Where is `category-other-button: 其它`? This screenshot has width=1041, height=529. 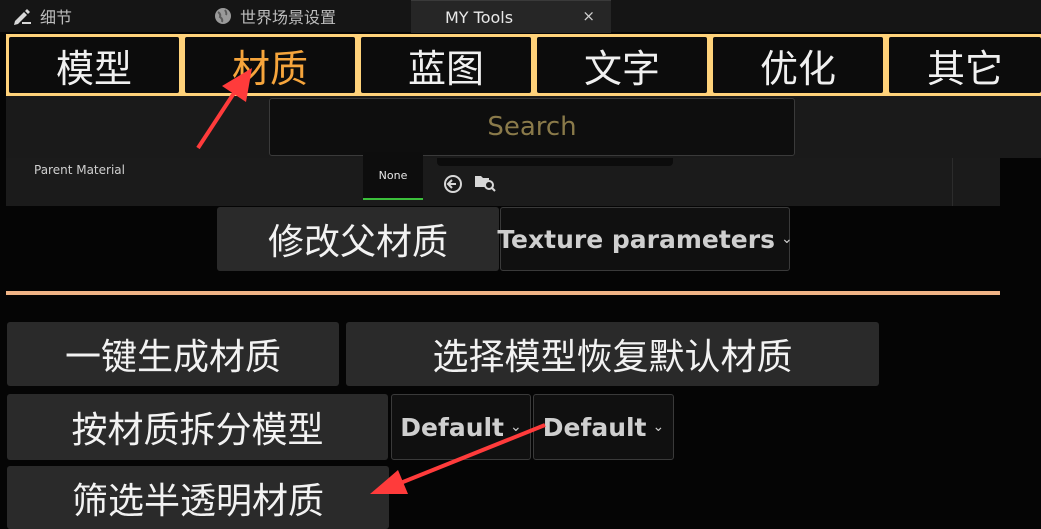
category-other-button: 其它 is located at coordinates (965, 65).